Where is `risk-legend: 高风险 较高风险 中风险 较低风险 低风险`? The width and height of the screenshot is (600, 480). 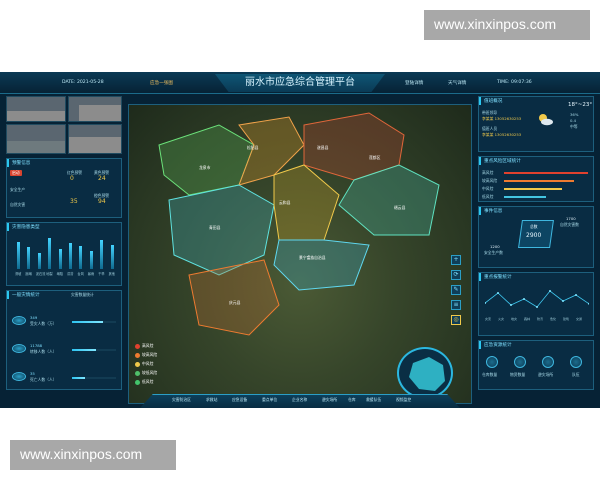 risk-legend: 高风险 较高风险 中风险 较低风险 低风险 is located at coordinates (146, 364).